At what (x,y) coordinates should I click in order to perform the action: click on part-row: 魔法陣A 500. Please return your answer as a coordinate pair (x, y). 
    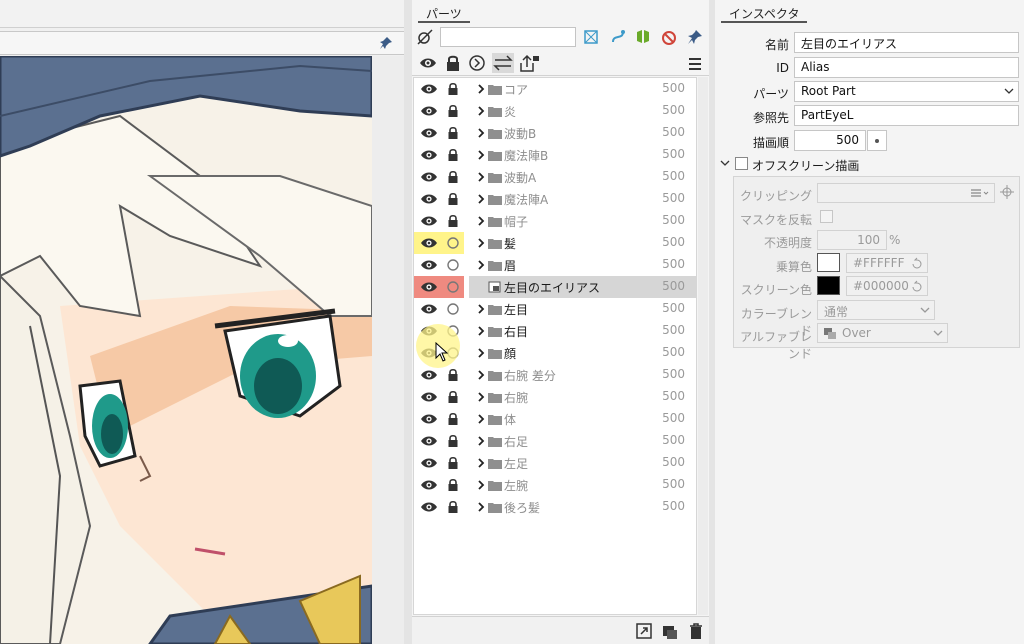
    Looking at the image, I should click on (555, 199).